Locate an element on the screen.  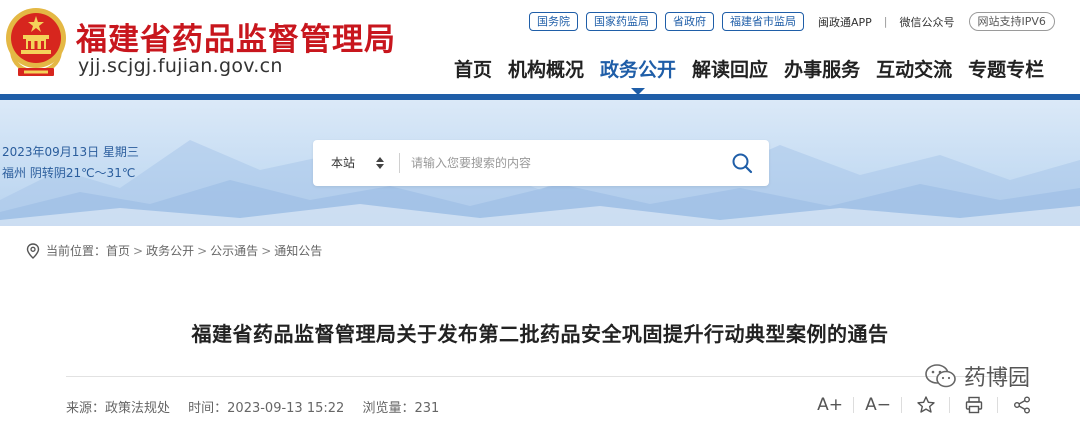
search-input is located at coordinates (561, 163).